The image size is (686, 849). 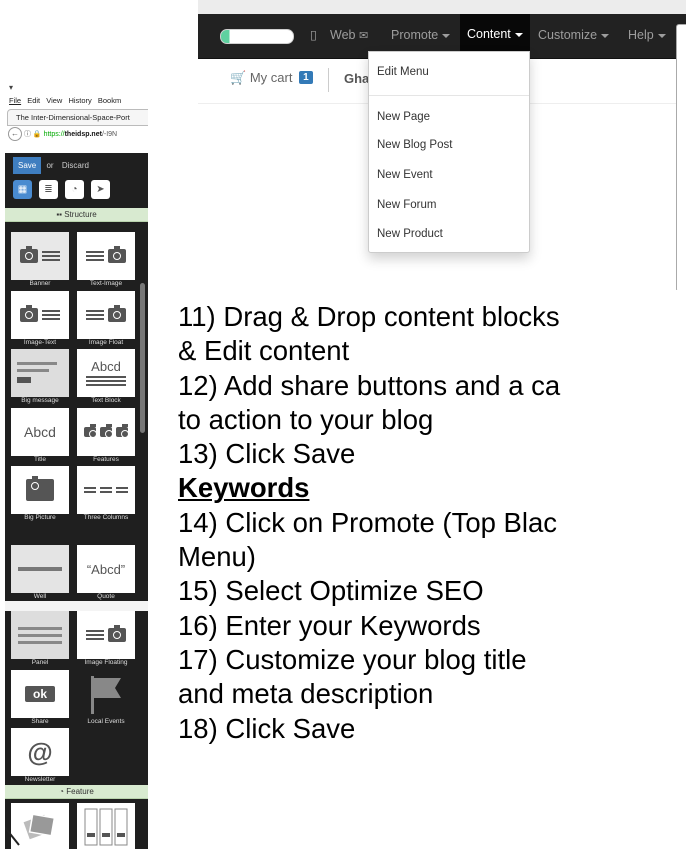 I want to click on menu-edit: Edit, so click(x=33, y=100).